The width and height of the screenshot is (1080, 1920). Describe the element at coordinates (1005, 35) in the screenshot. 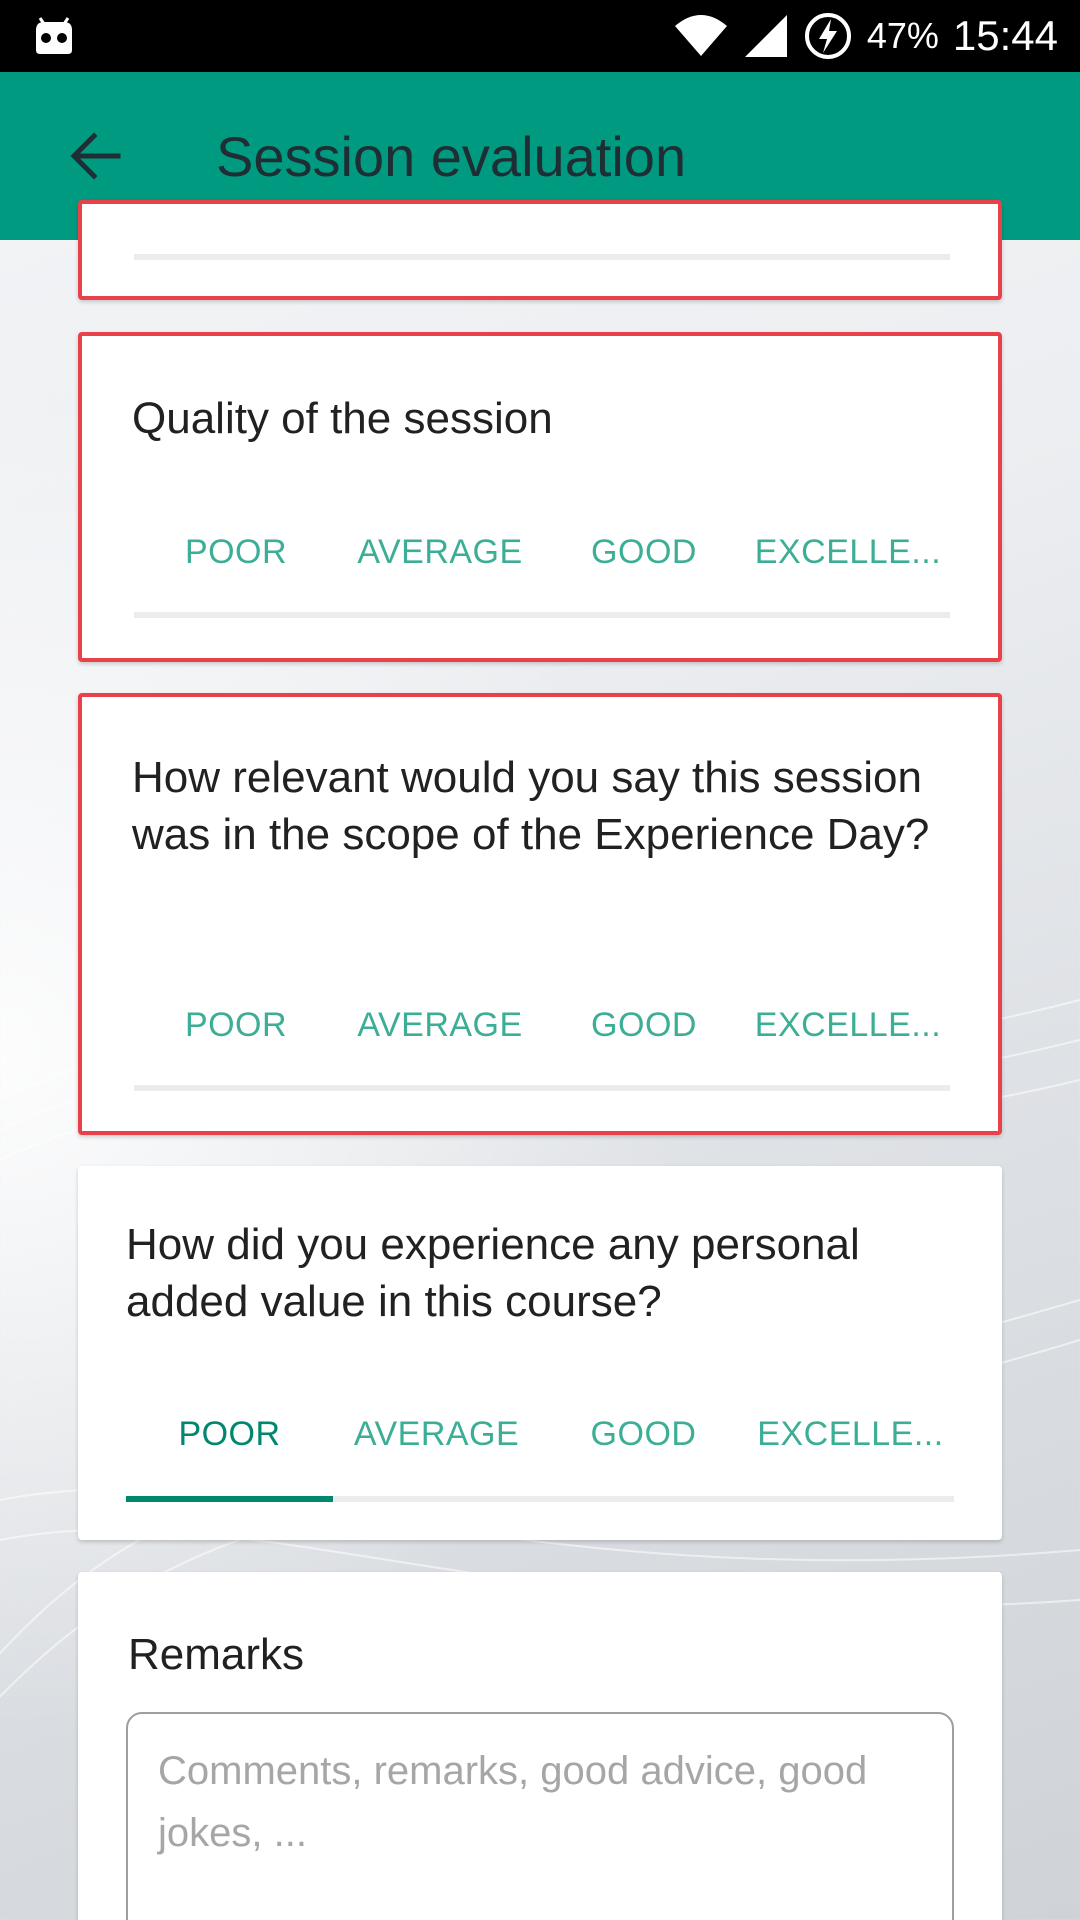

I see `clock-time: 15:44` at that location.